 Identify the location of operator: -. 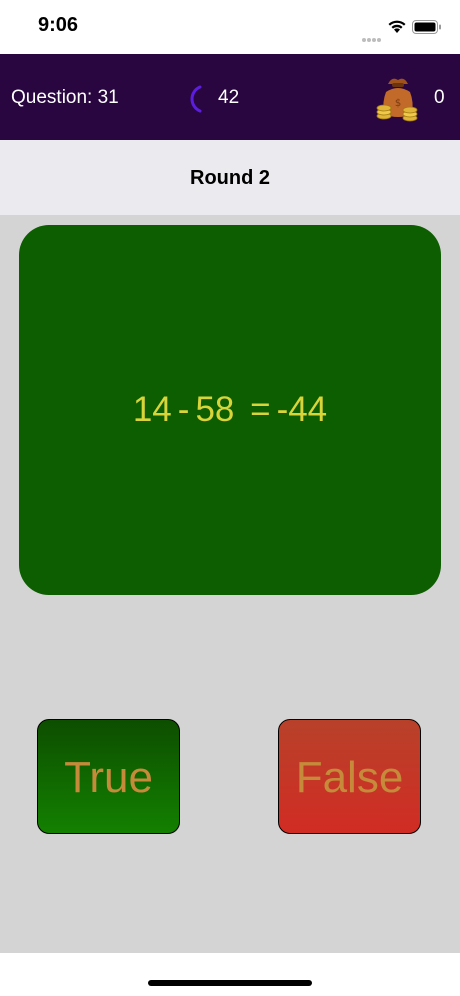
(183, 409).